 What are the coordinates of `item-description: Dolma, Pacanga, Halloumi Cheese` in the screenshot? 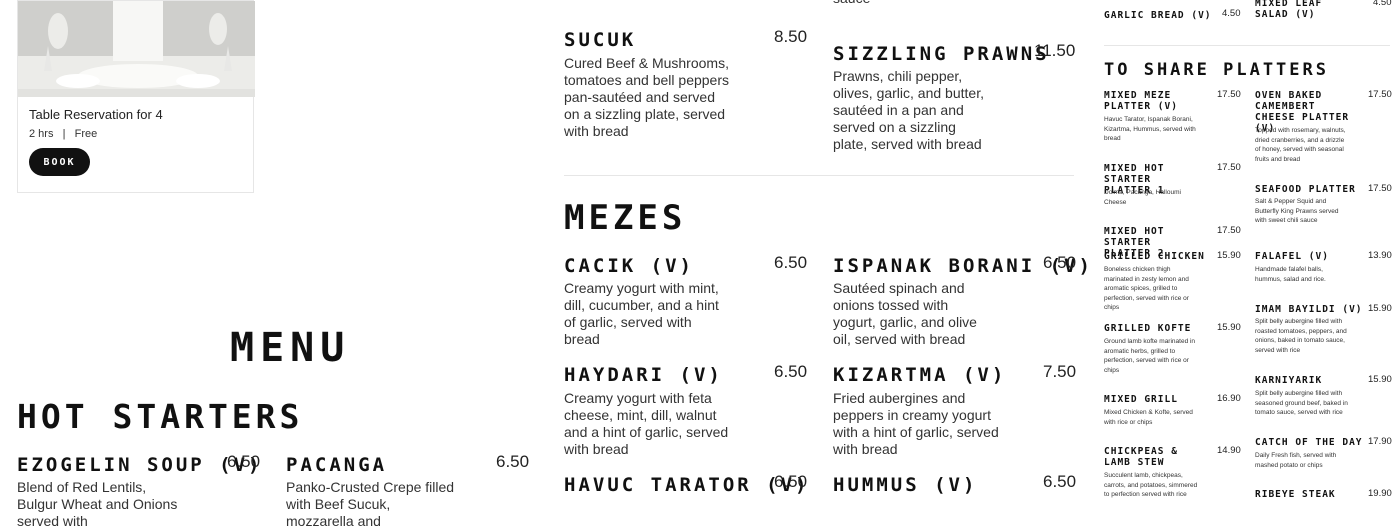 It's located at (1142, 197).